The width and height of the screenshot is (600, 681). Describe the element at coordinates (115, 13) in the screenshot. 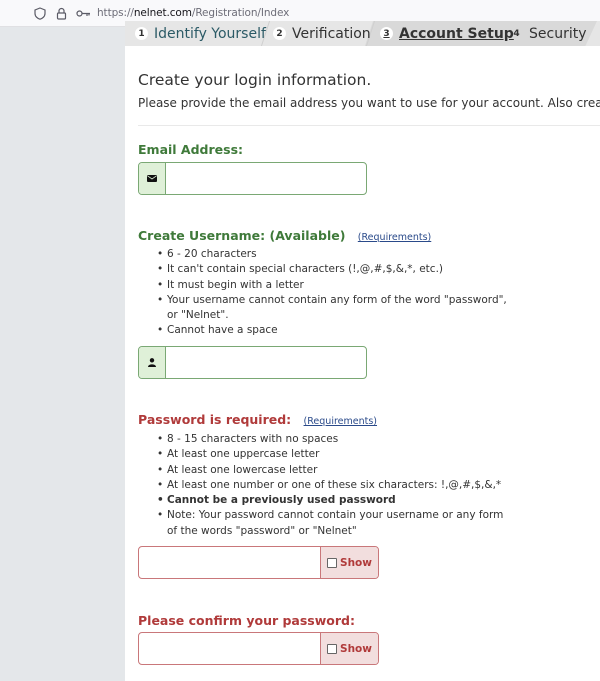

I see `url-prefix: https://` at that location.